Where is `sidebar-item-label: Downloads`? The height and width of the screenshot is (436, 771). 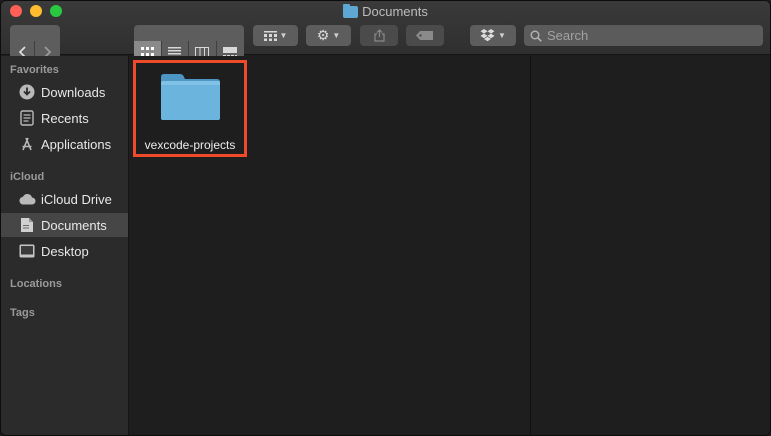 sidebar-item-label: Downloads is located at coordinates (73, 92).